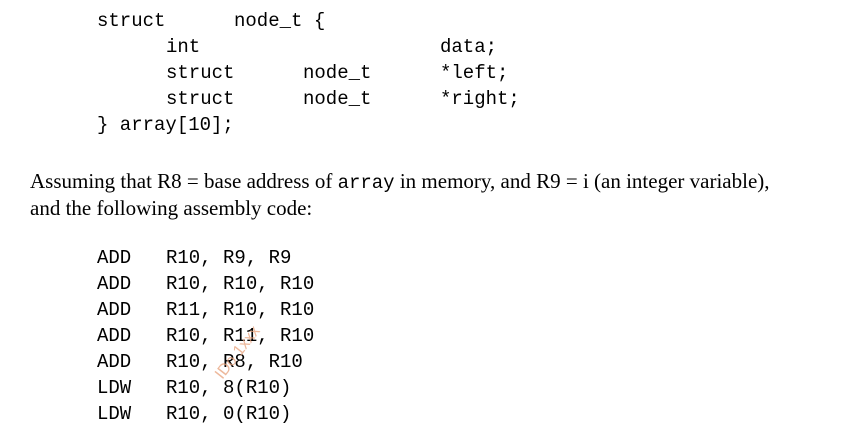 The height and width of the screenshot is (439, 849). What do you see at coordinates (240, 310) in the screenshot?
I see `asm-operands: R11, R10, R10` at bounding box center [240, 310].